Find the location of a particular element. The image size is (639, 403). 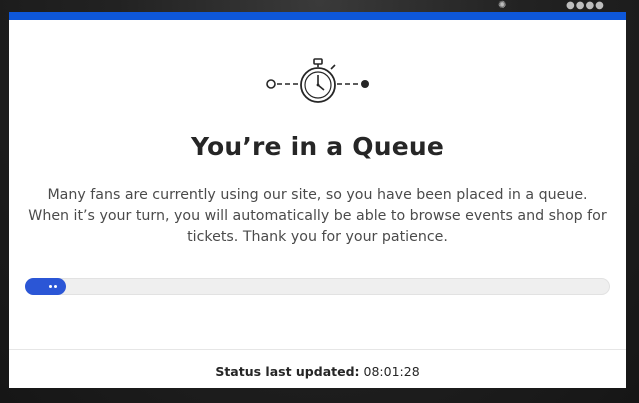

end-dot-icon is located at coordinates (364, 84).